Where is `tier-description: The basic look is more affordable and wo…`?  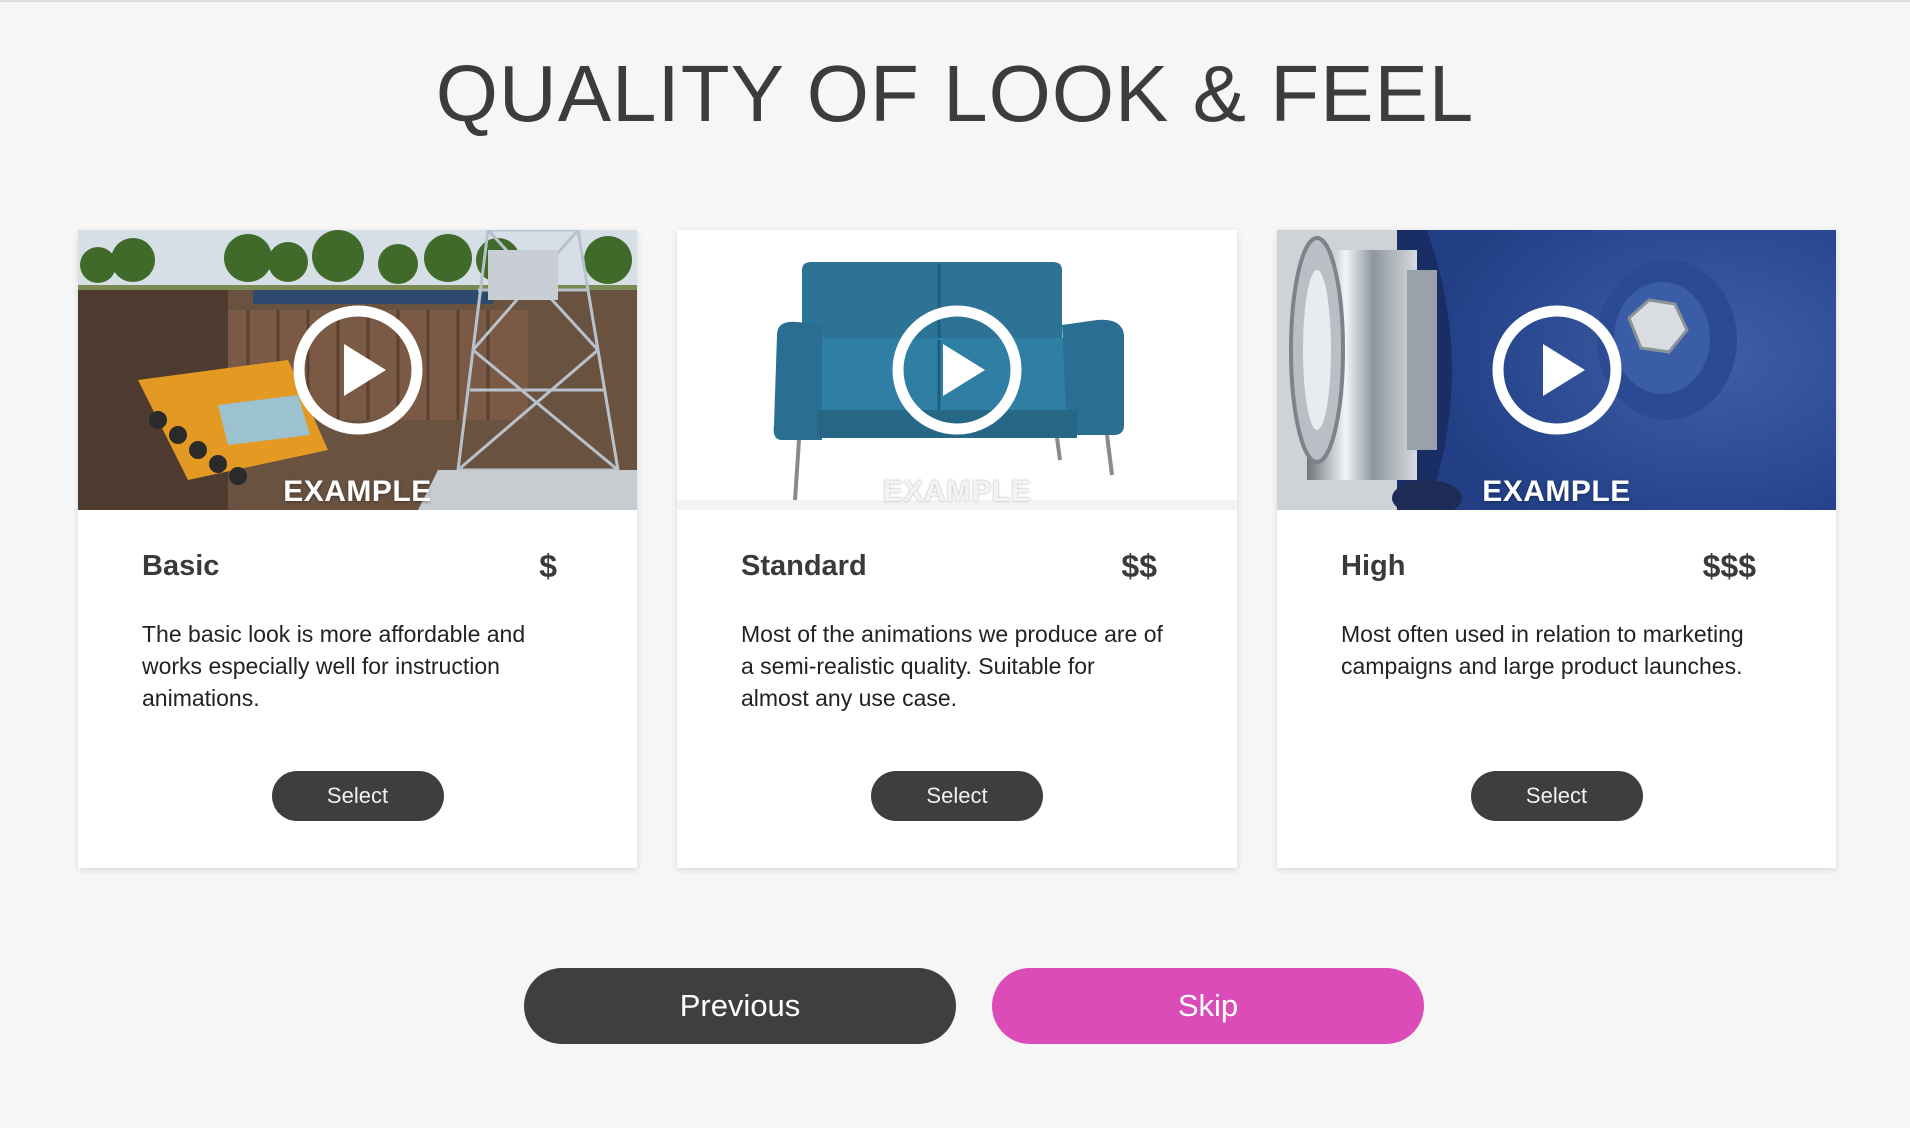
tier-description: The basic look is more affordable and wo… is located at coordinates (334, 666).